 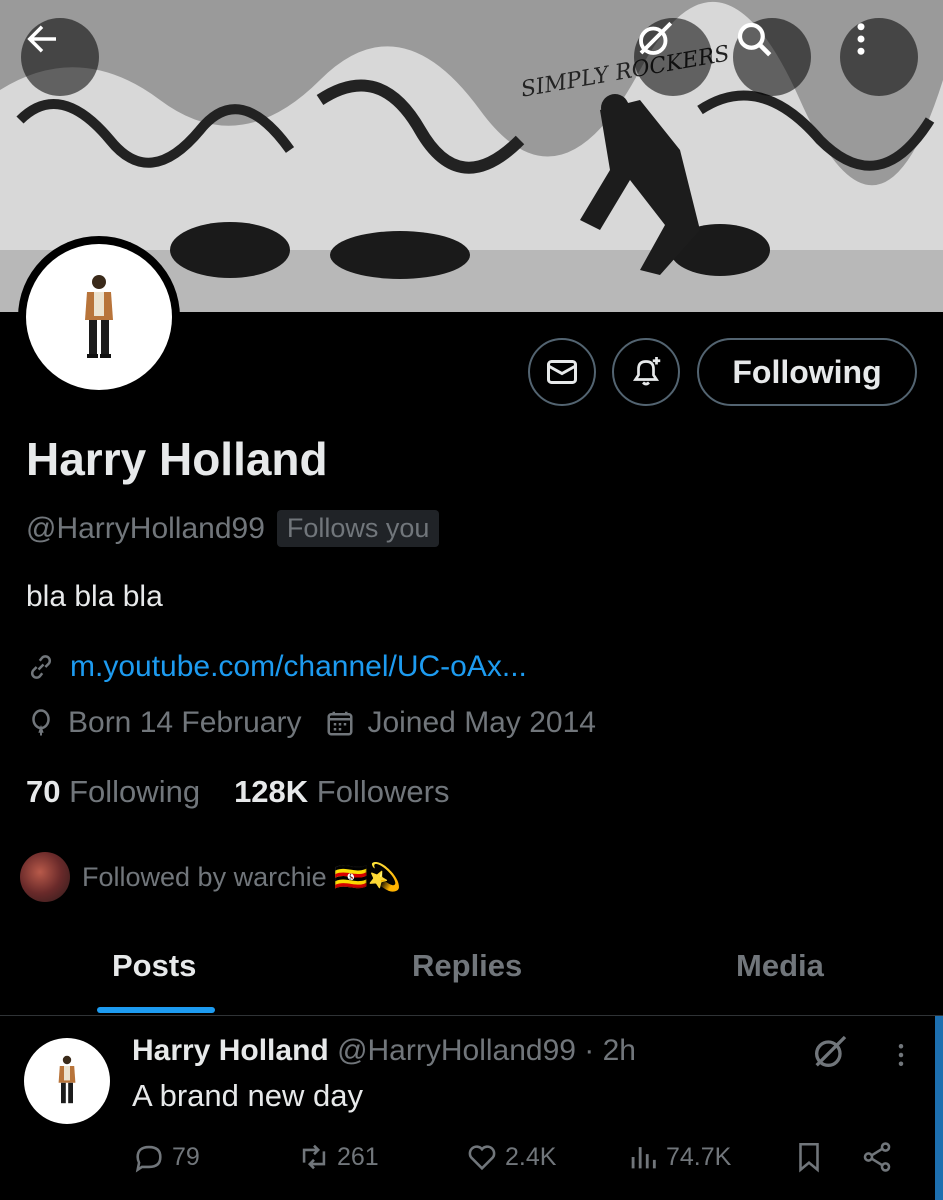 What do you see at coordinates (177, 459) in the screenshot?
I see `profile-name: Harry Holland` at bounding box center [177, 459].